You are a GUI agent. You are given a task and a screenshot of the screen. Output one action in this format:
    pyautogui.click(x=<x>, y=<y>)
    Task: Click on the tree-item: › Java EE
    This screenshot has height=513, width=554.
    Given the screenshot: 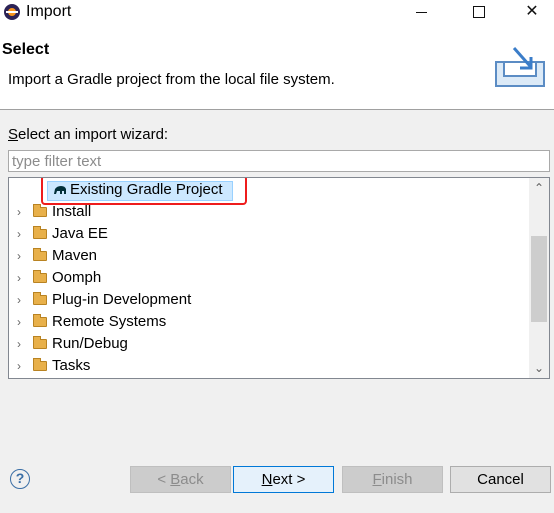 What is the action you would take?
    pyautogui.click(x=269, y=234)
    